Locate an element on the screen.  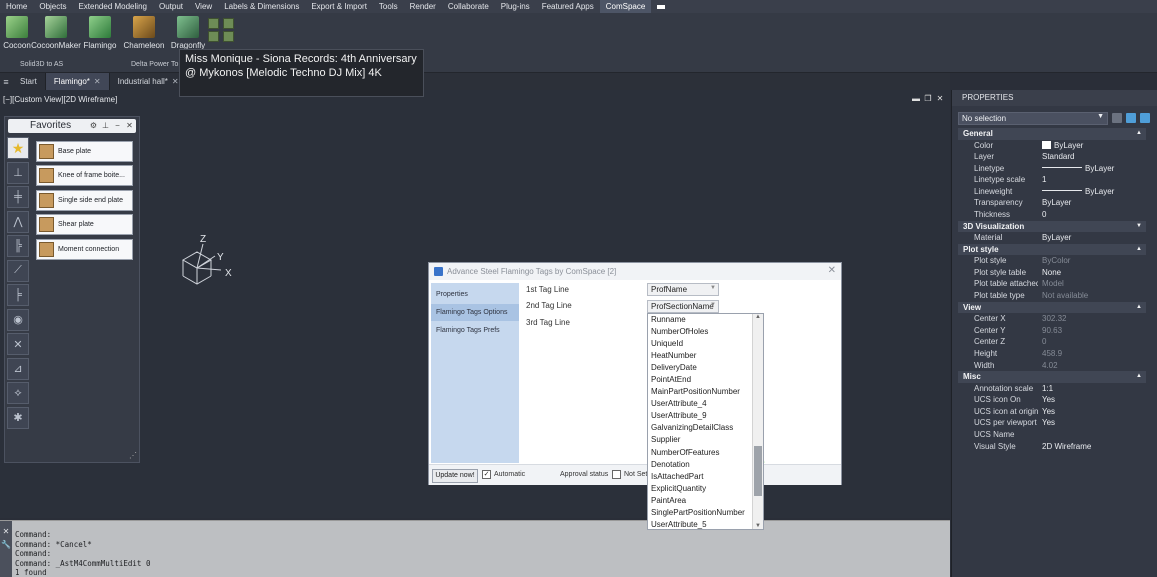
property-row: Width 4.02 is located at coordinates (1052, 366).